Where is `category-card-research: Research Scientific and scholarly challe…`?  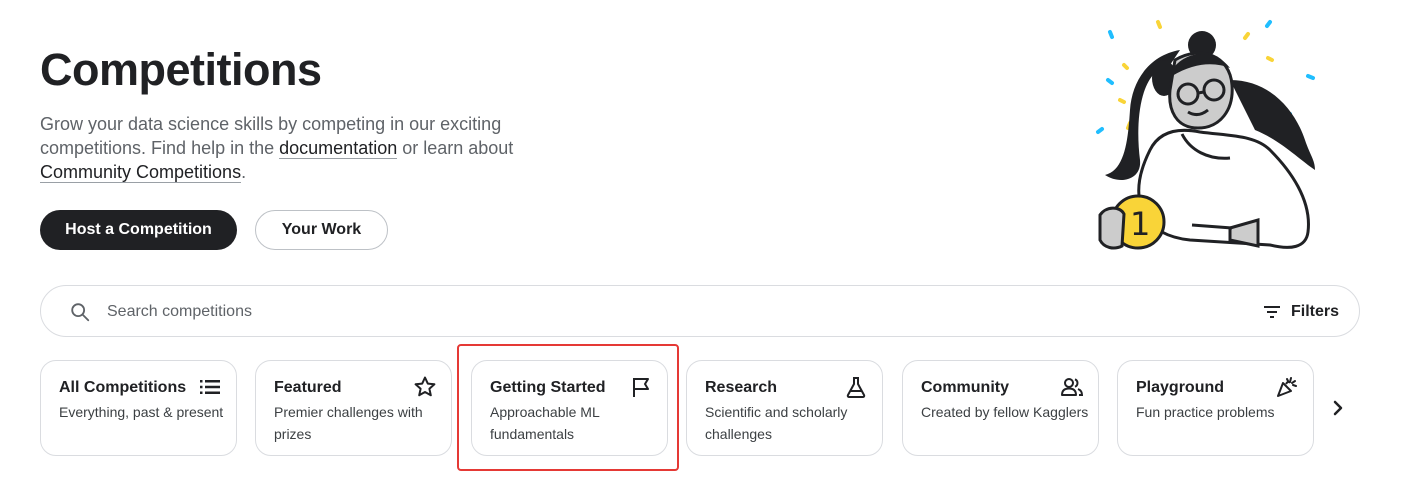 category-card-research: Research Scientific and scholarly challe… is located at coordinates (784, 408).